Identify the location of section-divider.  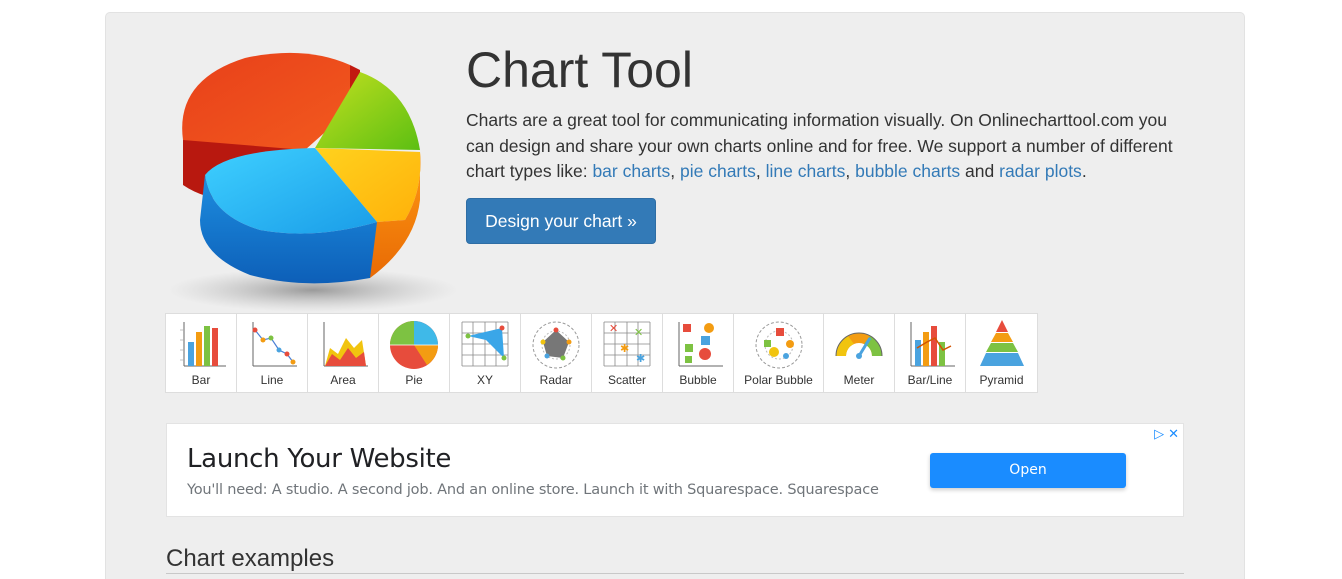
(675, 573).